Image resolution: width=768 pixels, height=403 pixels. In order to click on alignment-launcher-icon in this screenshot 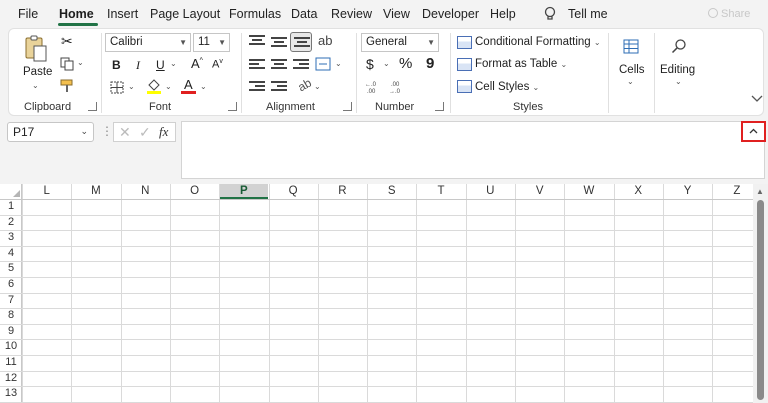, I will do `click(347, 106)`.